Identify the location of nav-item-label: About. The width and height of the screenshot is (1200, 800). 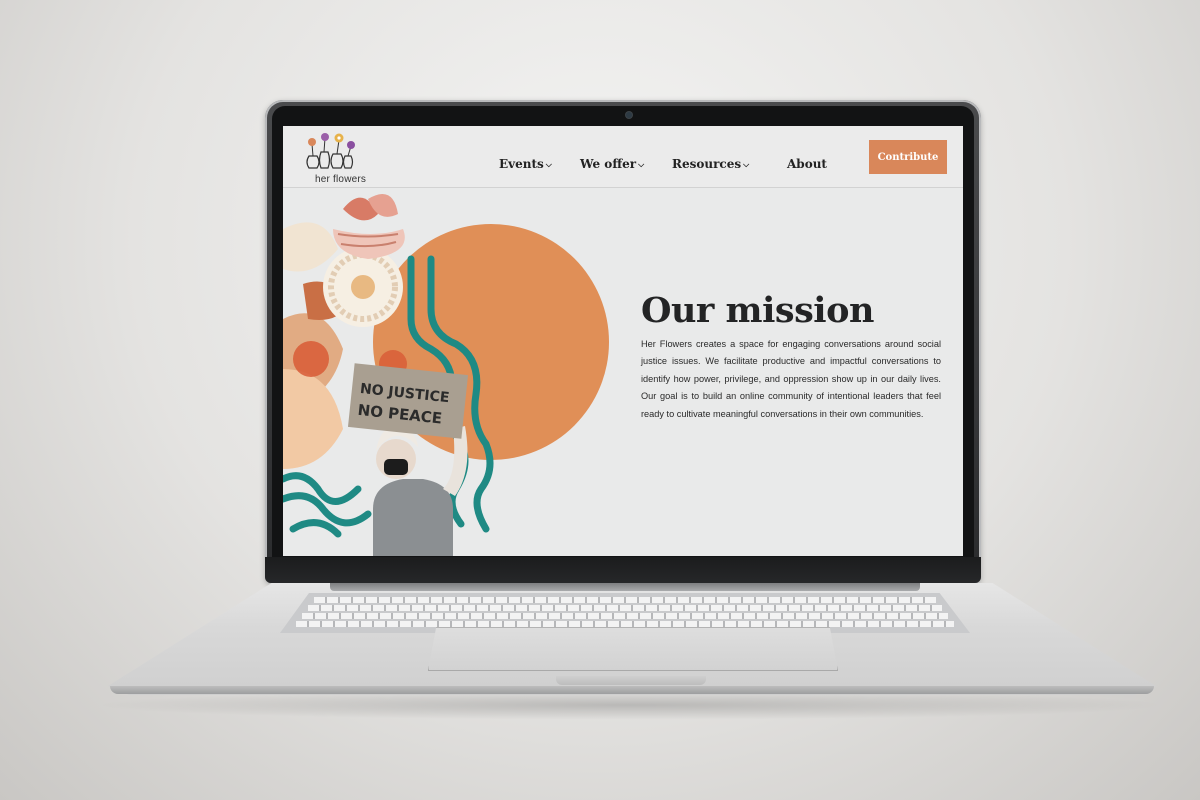
(807, 164).